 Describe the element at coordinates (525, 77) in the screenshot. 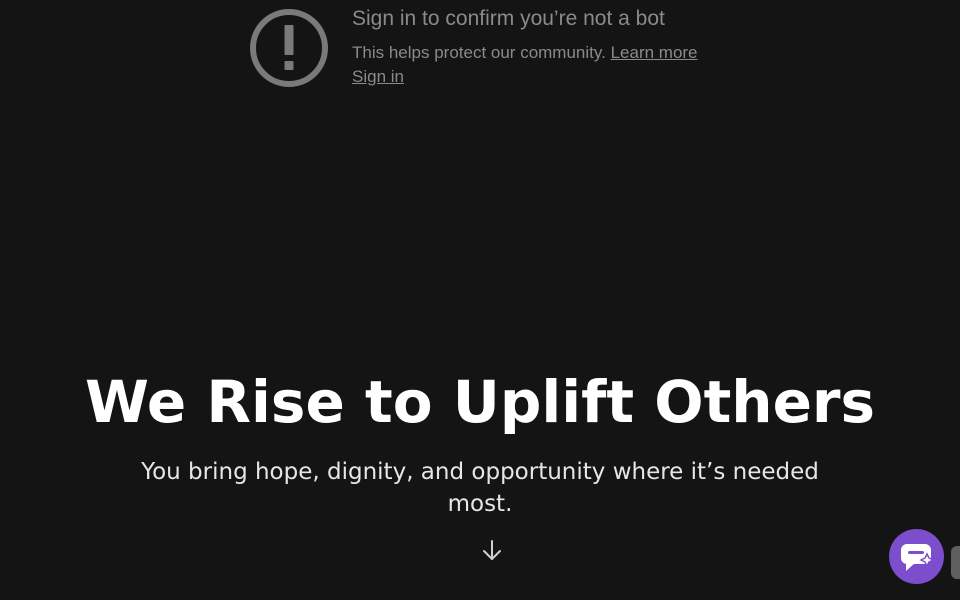

I see `sign-in-row: Sign in` at that location.